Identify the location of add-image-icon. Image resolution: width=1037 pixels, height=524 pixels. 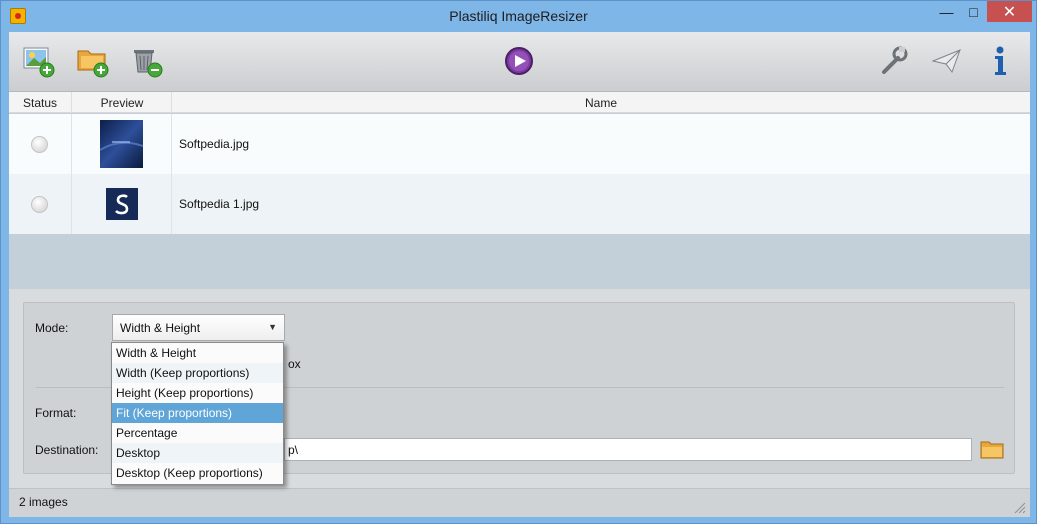
(39, 62).